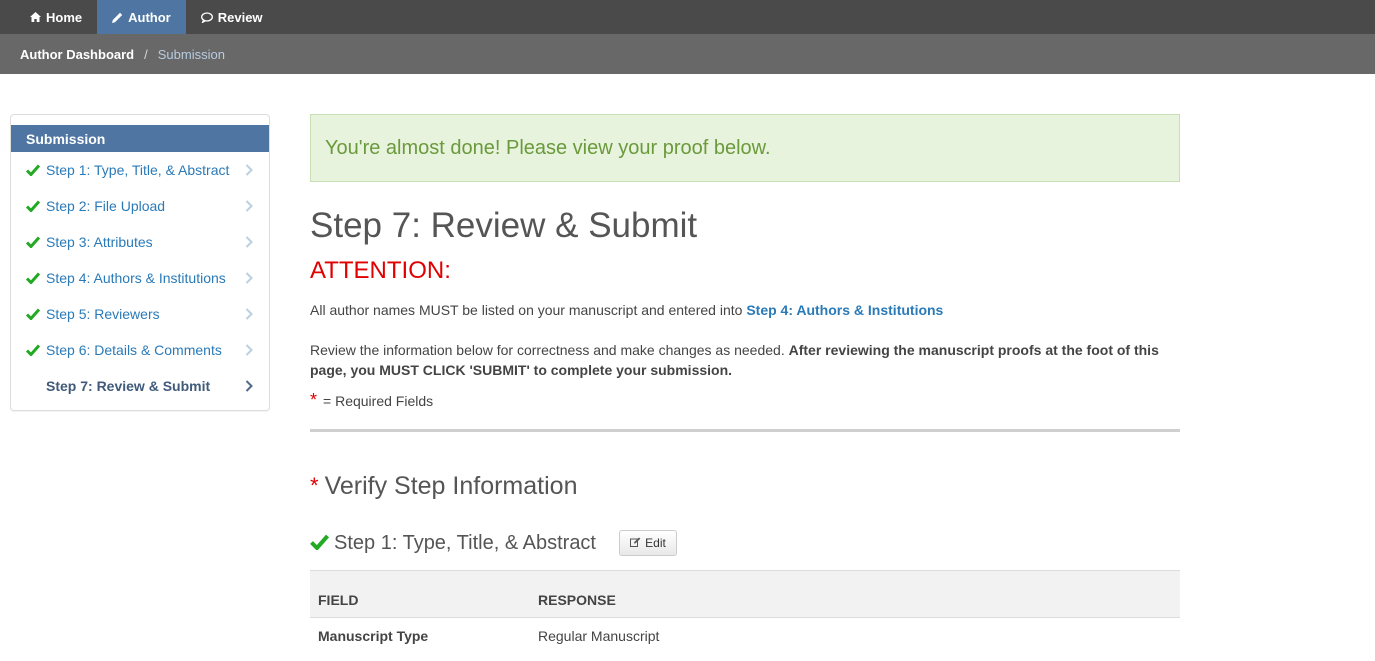 This screenshot has height=661, width=1375. I want to click on edit-button-label: Edit, so click(655, 543).